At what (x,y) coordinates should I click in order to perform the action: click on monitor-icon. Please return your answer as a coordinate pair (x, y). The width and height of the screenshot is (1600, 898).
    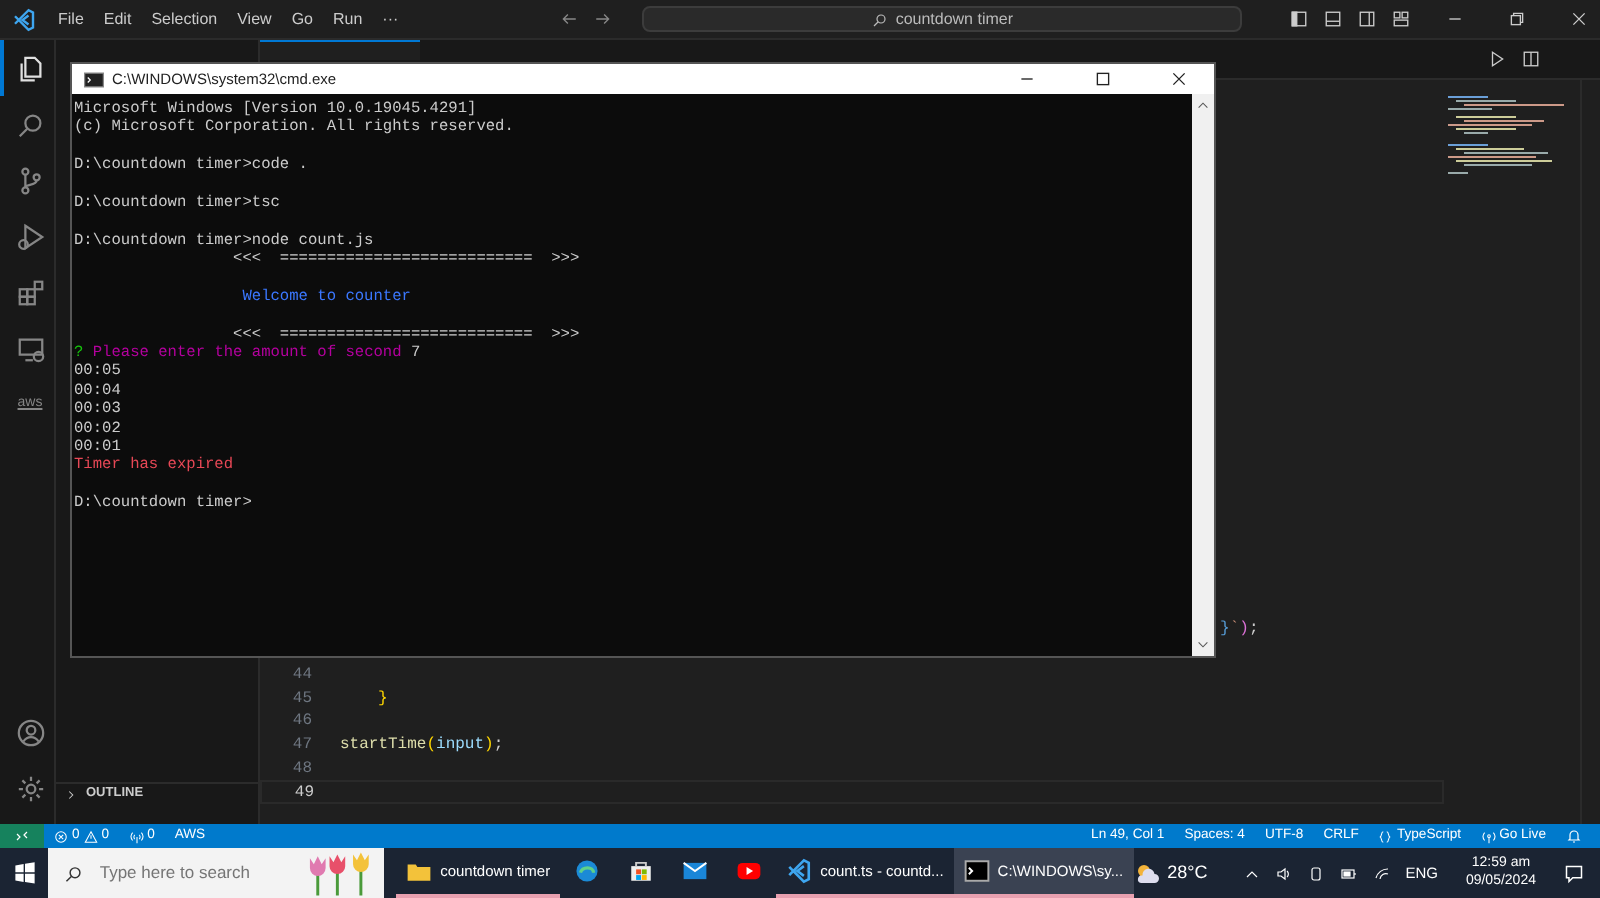
    Looking at the image, I should click on (30, 348).